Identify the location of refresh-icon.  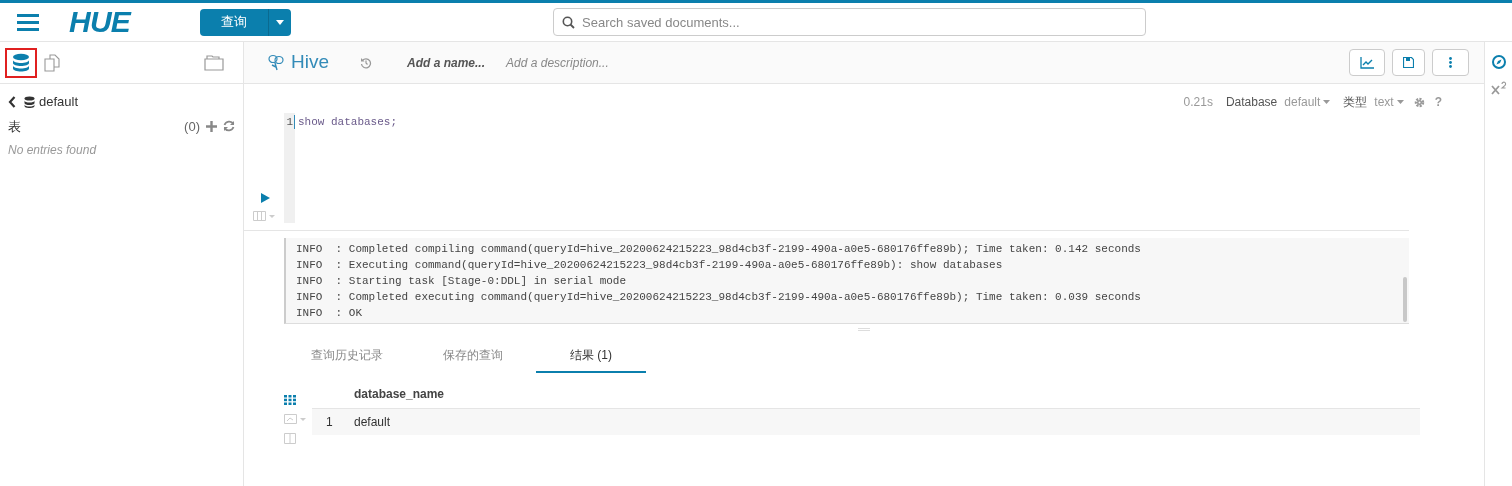
(229, 126).